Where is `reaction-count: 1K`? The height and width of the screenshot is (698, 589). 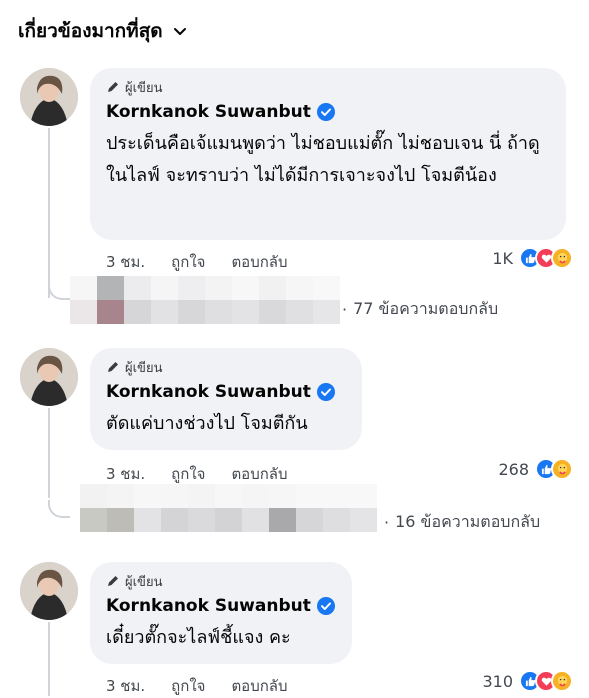 reaction-count: 1K is located at coordinates (502, 258).